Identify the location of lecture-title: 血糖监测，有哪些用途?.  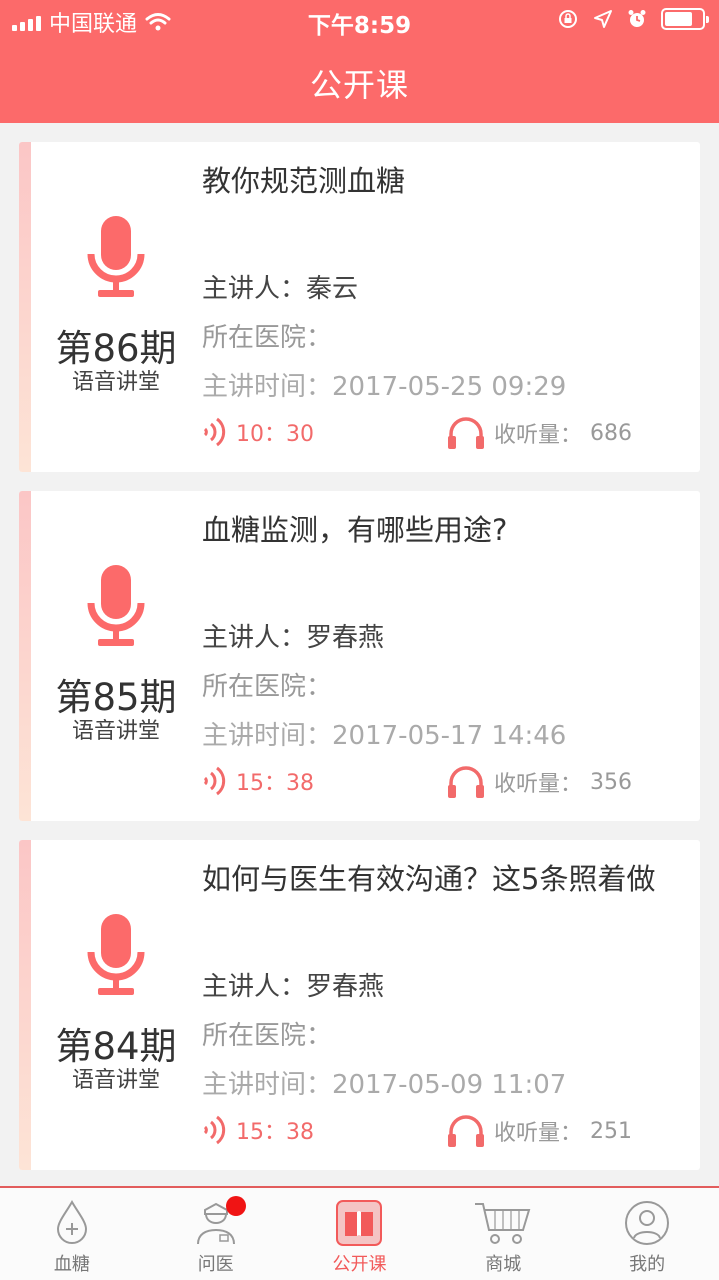
(441, 530).